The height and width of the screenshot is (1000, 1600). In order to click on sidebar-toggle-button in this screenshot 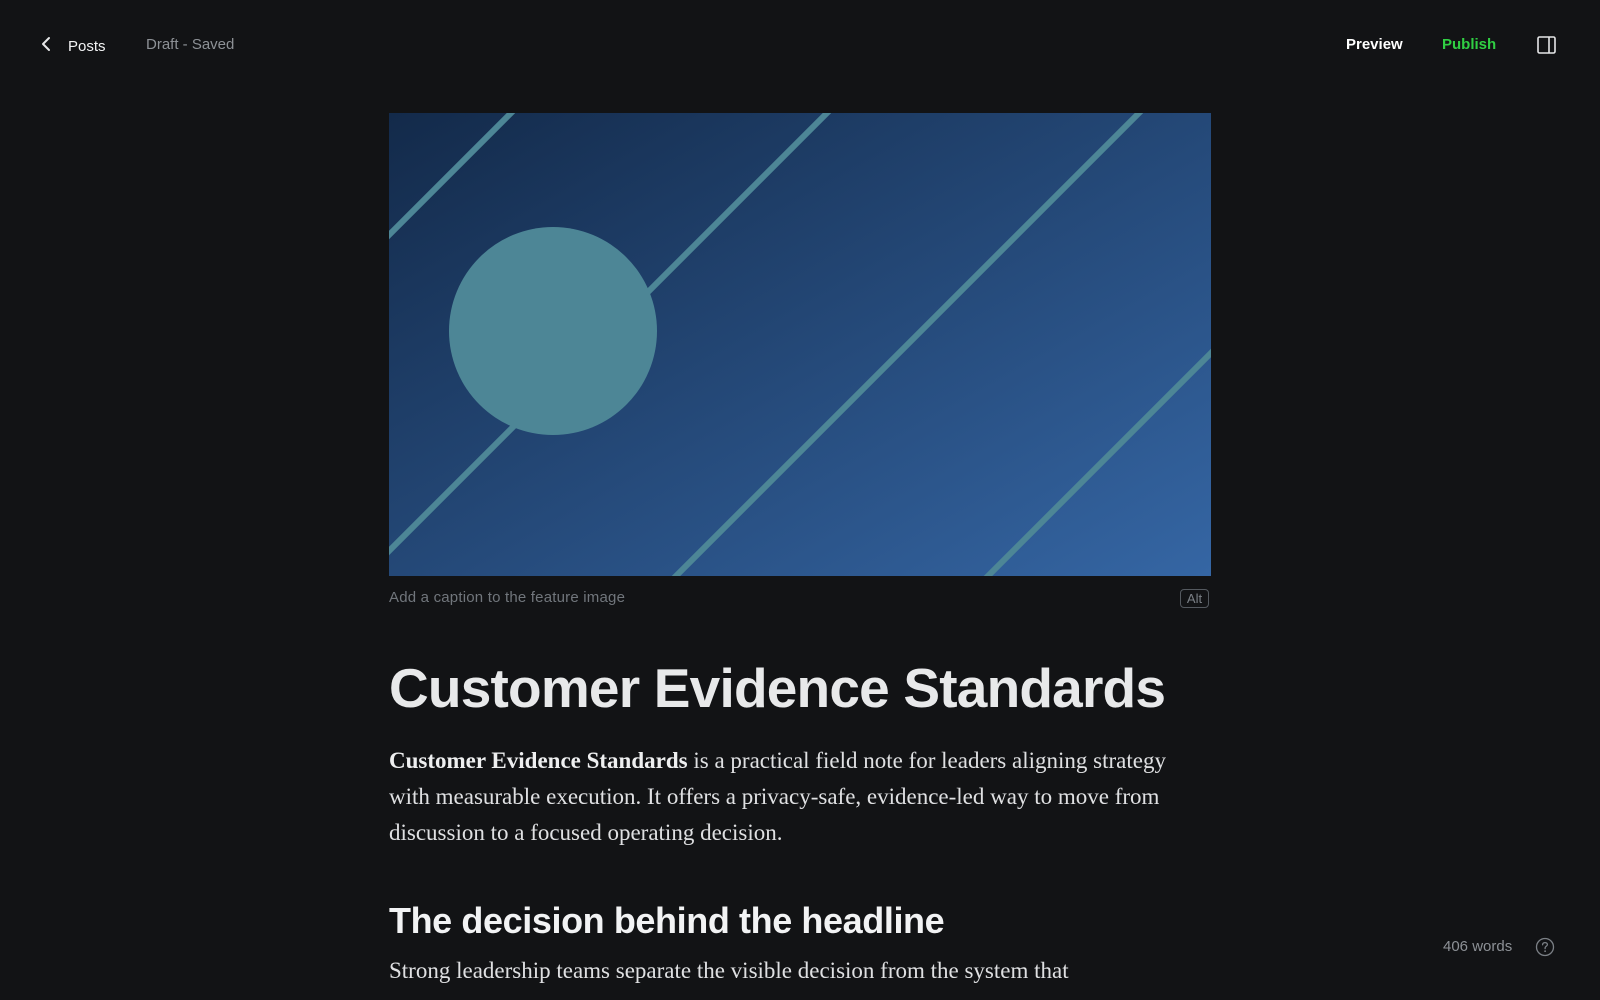, I will do `click(1546, 45)`.